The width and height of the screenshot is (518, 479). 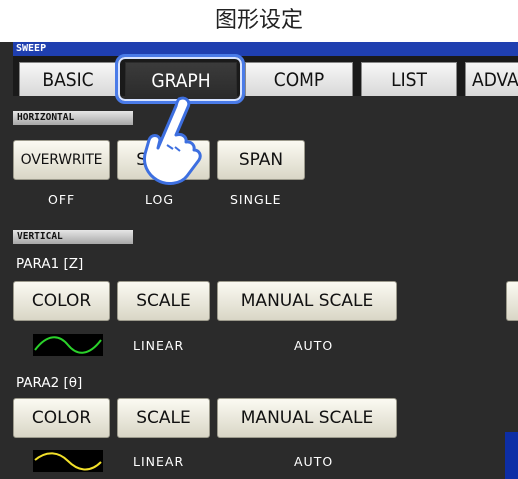 I want to click on vertical-section-label: VERTICAL, so click(x=73, y=237).